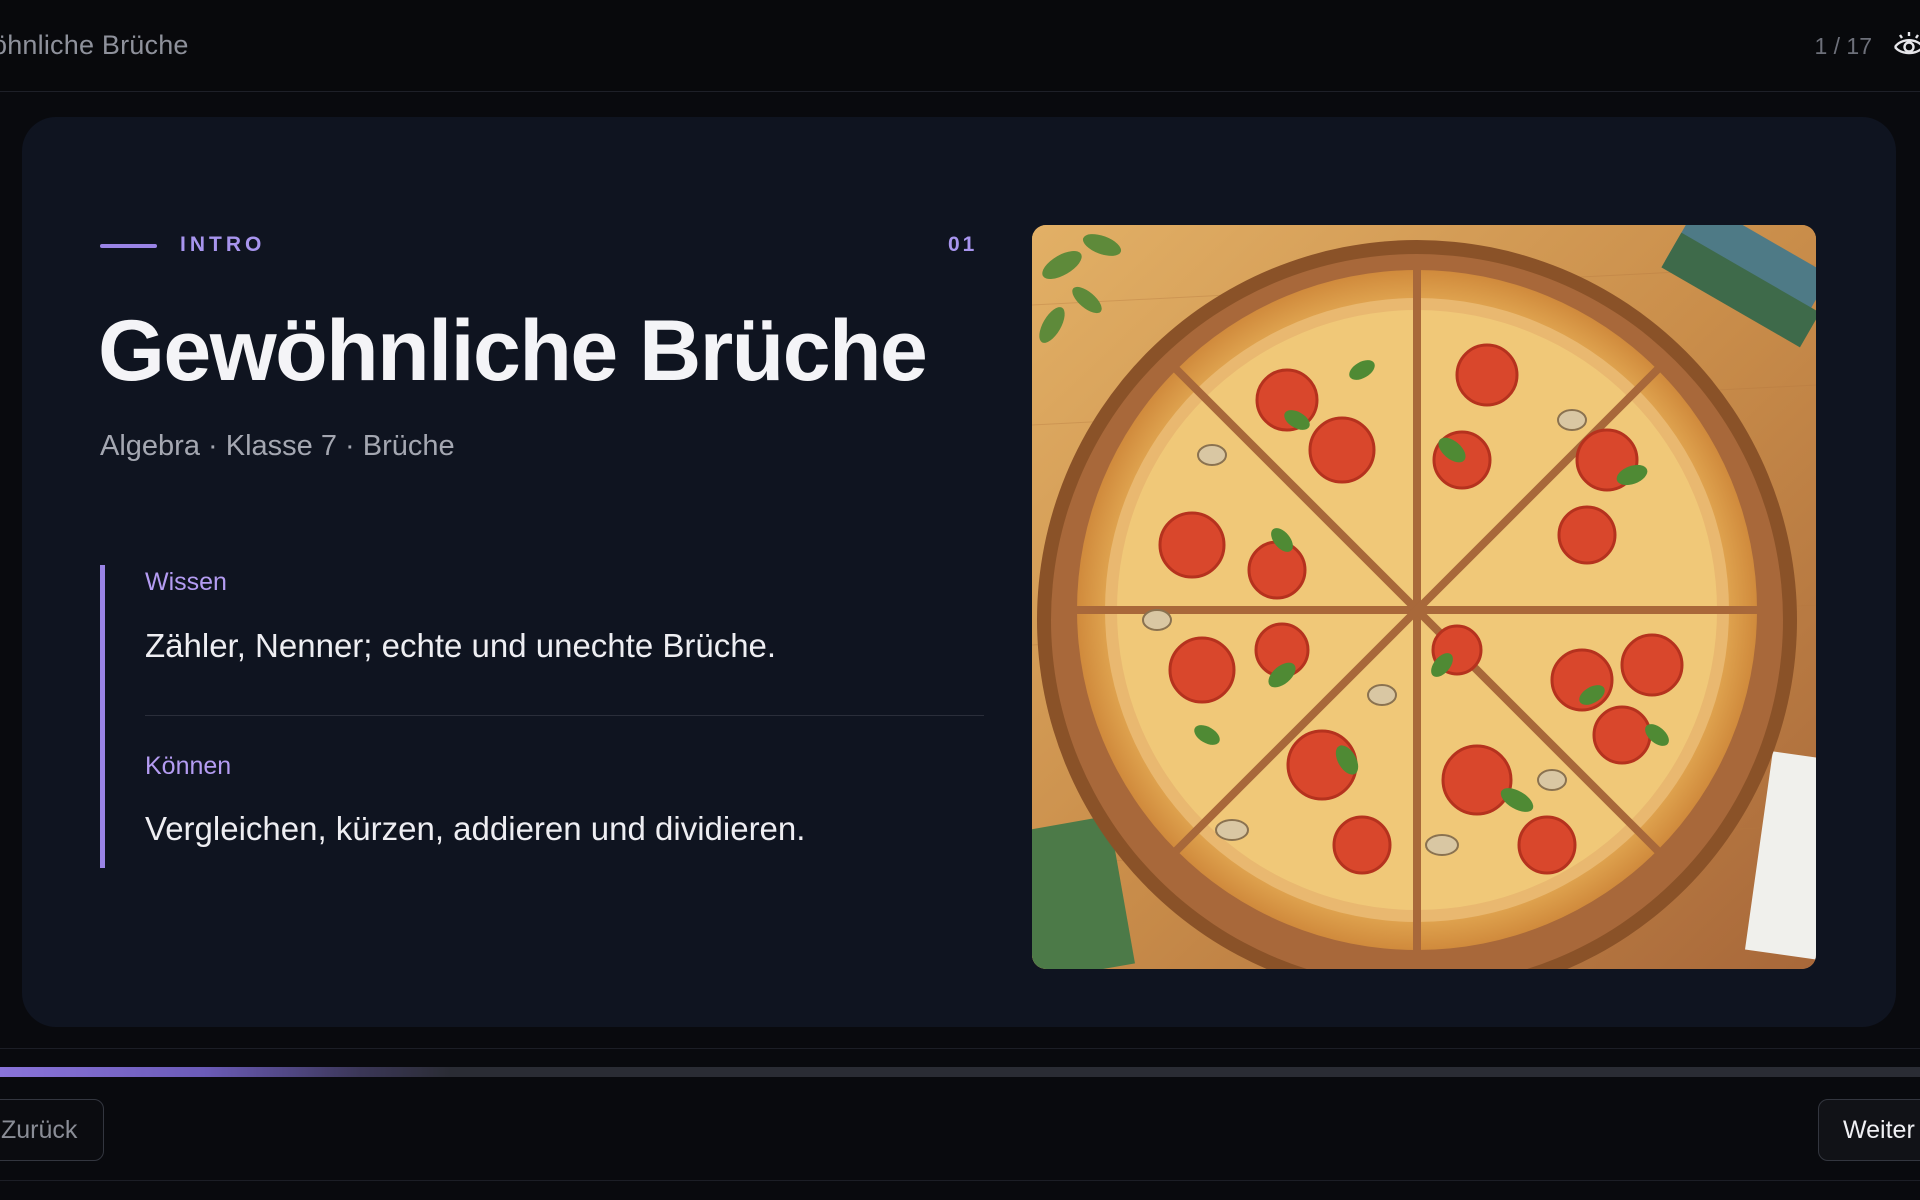 This screenshot has width=1920, height=1200. What do you see at coordinates (960, 1048) in the screenshot?
I see `progress-separator` at bounding box center [960, 1048].